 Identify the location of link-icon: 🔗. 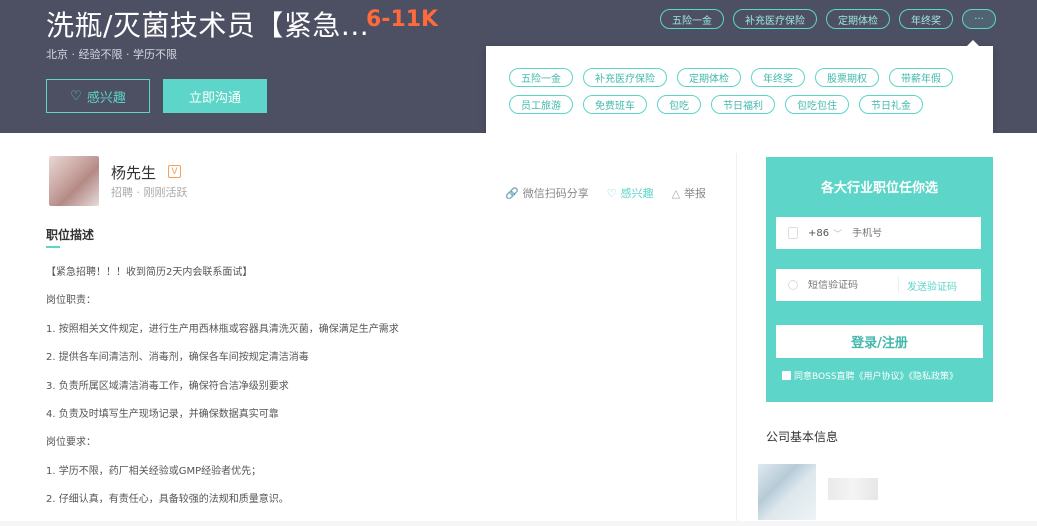
(512, 193).